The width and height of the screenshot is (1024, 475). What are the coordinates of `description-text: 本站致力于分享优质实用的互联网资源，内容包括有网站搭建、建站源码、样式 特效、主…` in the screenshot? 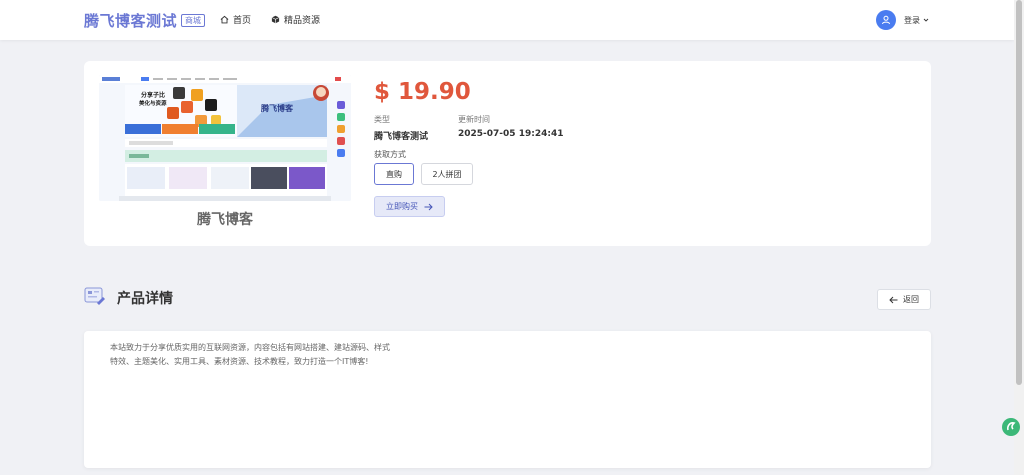 It's located at (260, 355).